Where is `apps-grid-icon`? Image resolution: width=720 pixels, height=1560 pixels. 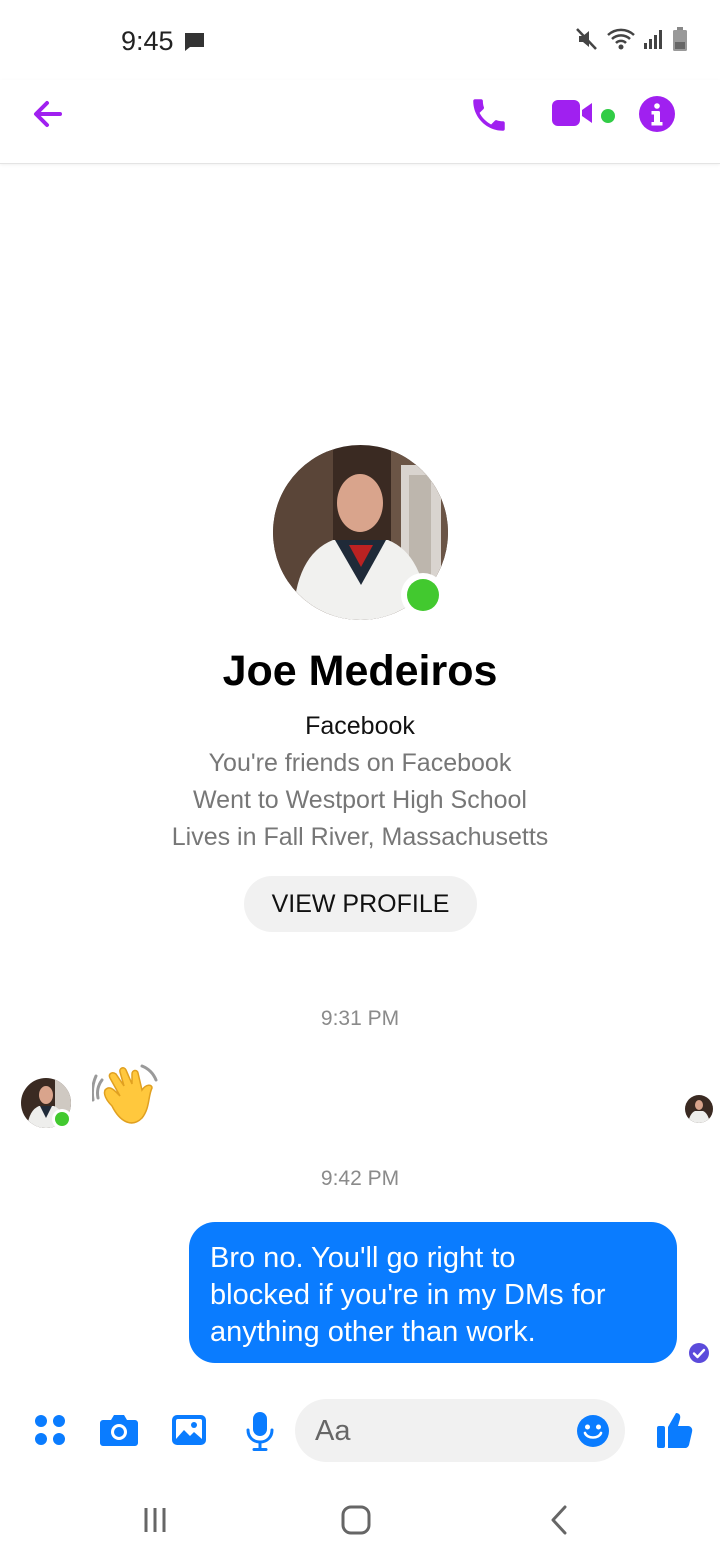 apps-grid-icon is located at coordinates (50, 1432).